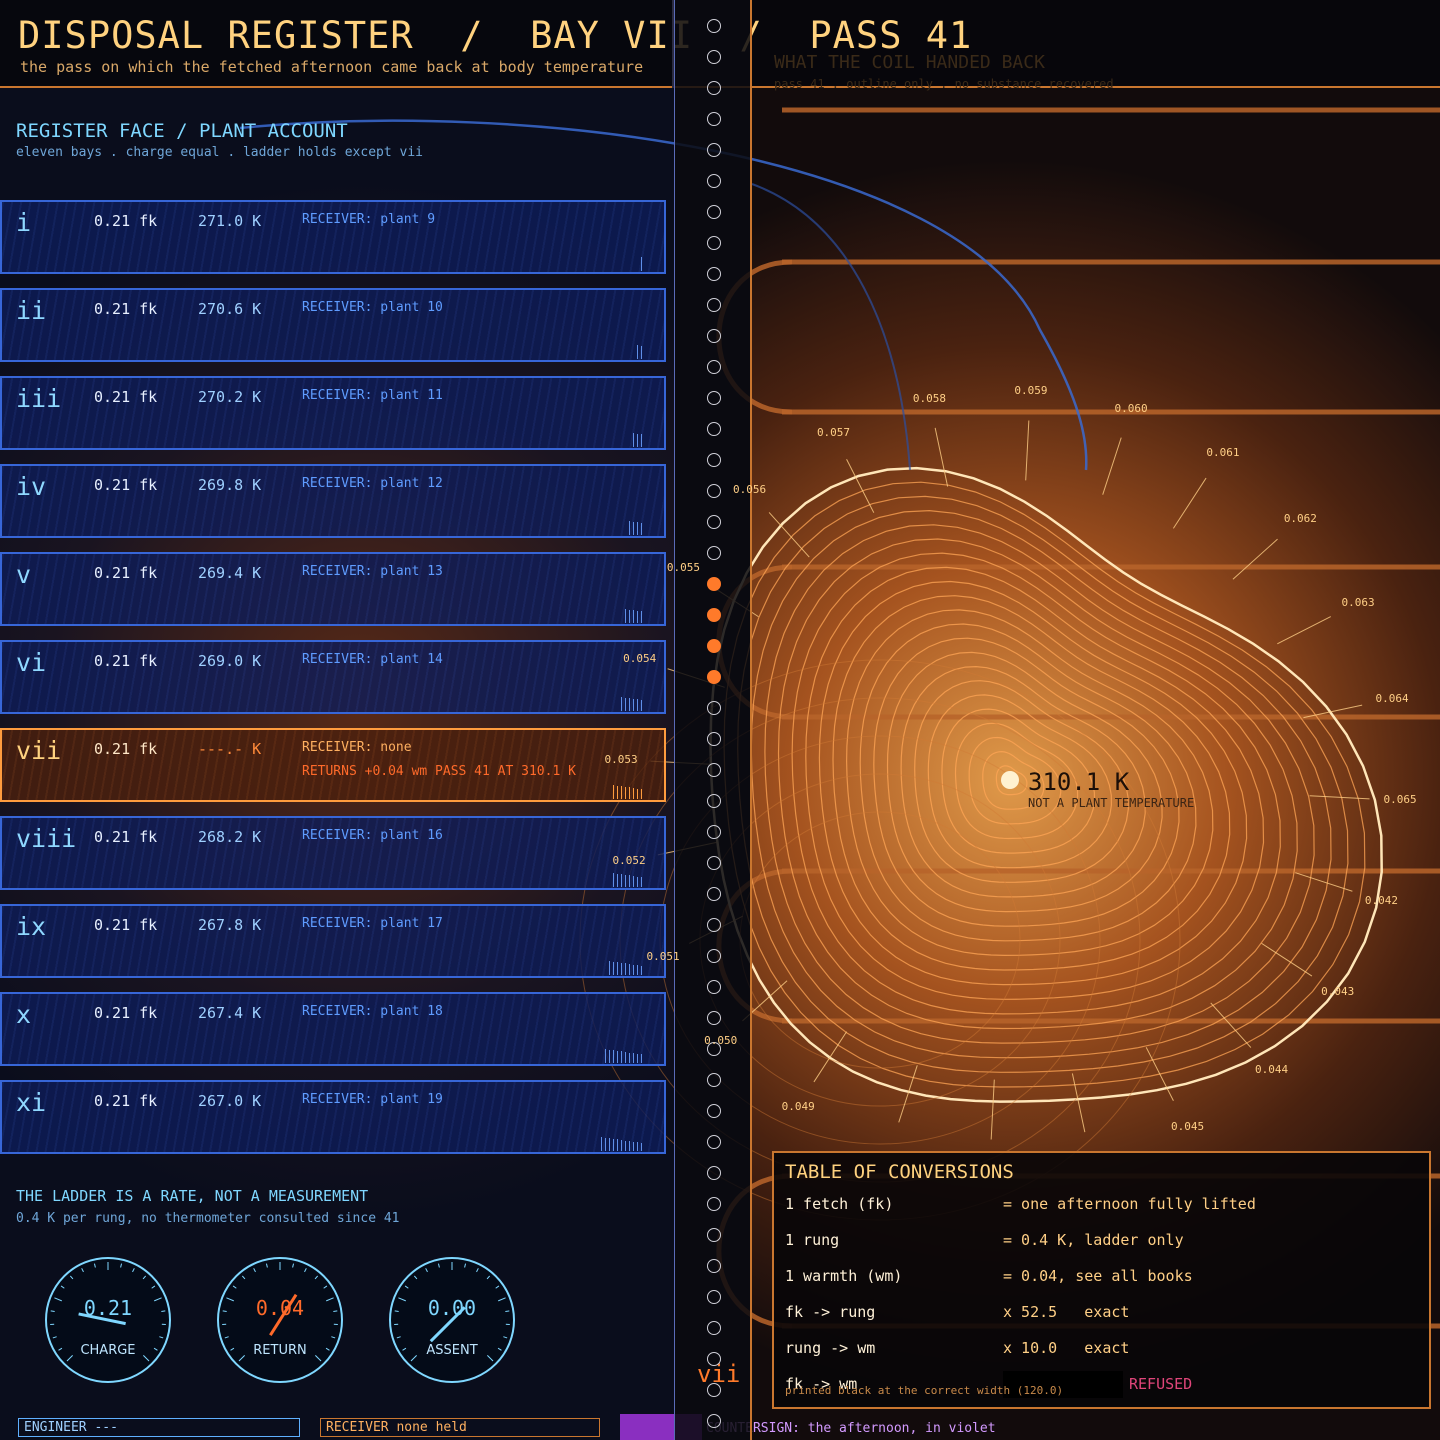 This screenshot has height=1440, width=1440. Describe the element at coordinates (1020, 1204) in the screenshot. I see `conversion-row: 1 fetch (fk) = one afternoon fully lifted` at that location.